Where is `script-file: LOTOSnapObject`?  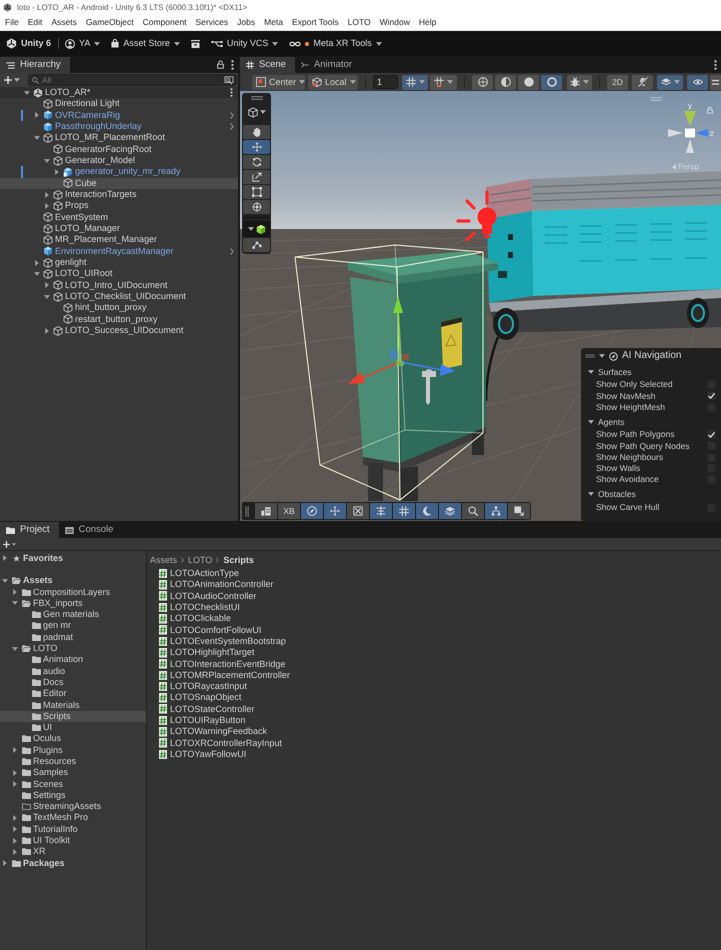 script-file: LOTOSnapObject is located at coordinates (200, 698).